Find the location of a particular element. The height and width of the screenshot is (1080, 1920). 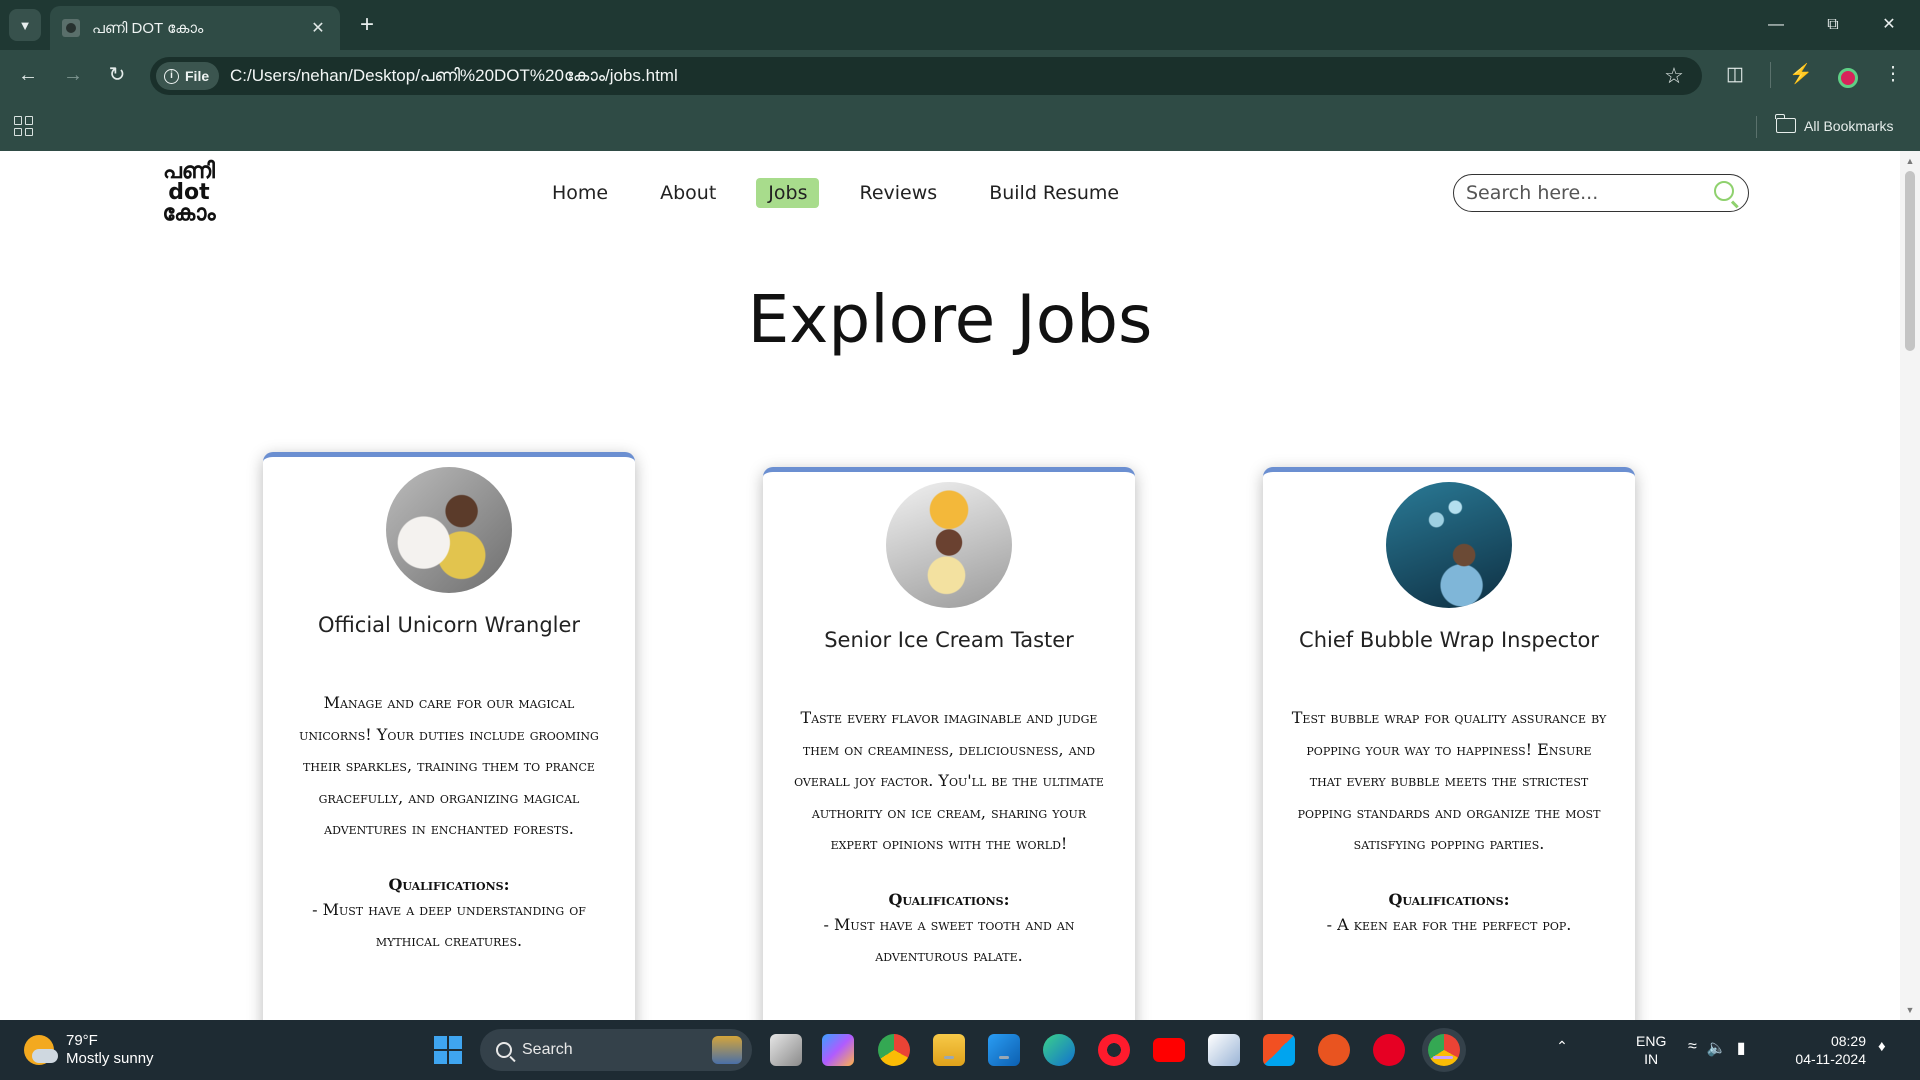

edge-icon is located at coordinates (1059, 1050).